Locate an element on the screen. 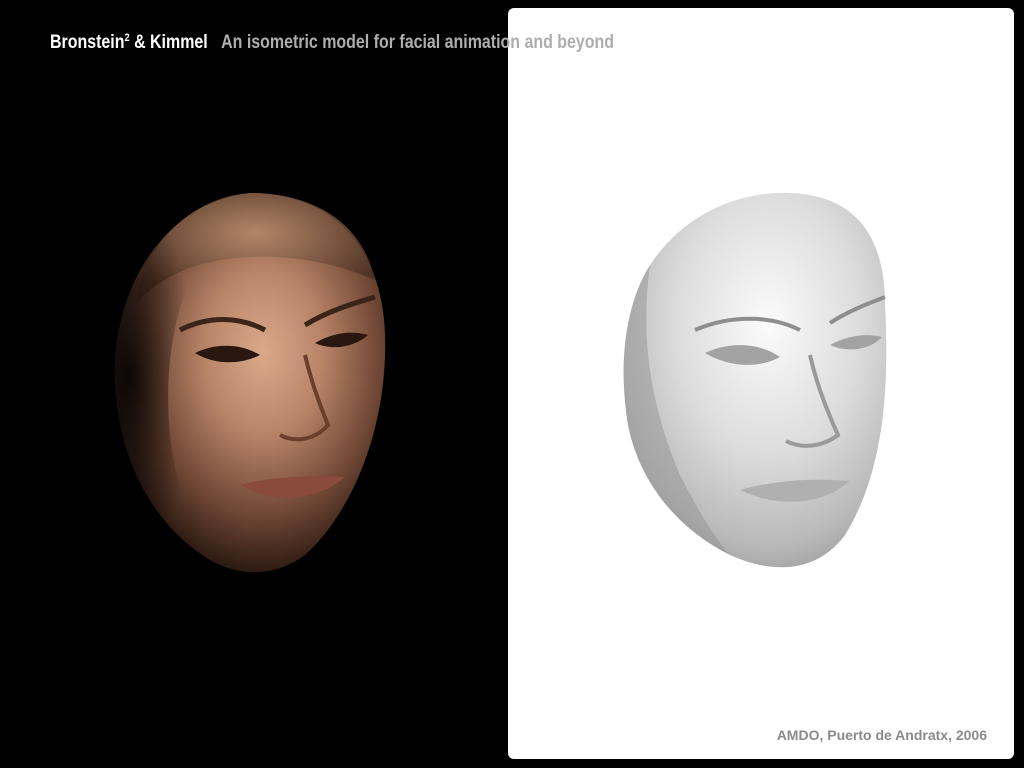 The width and height of the screenshot is (1024, 768). conference-footer: AMDO, Puerto de Andratx, 2006 is located at coordinates (881, 735).